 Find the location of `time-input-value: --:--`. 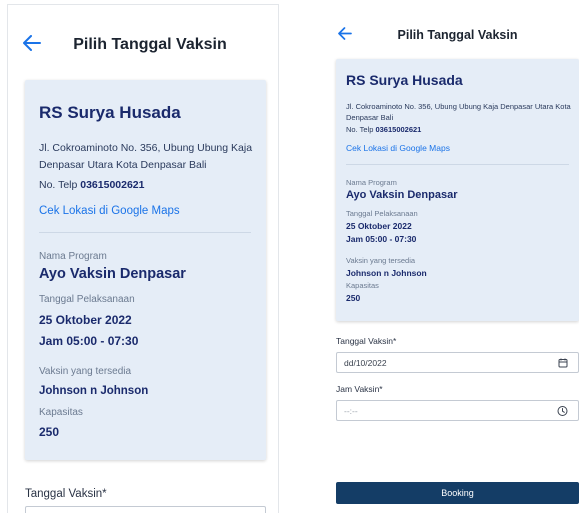

time-input-value: --:-- is located at coordinates (351, 410).